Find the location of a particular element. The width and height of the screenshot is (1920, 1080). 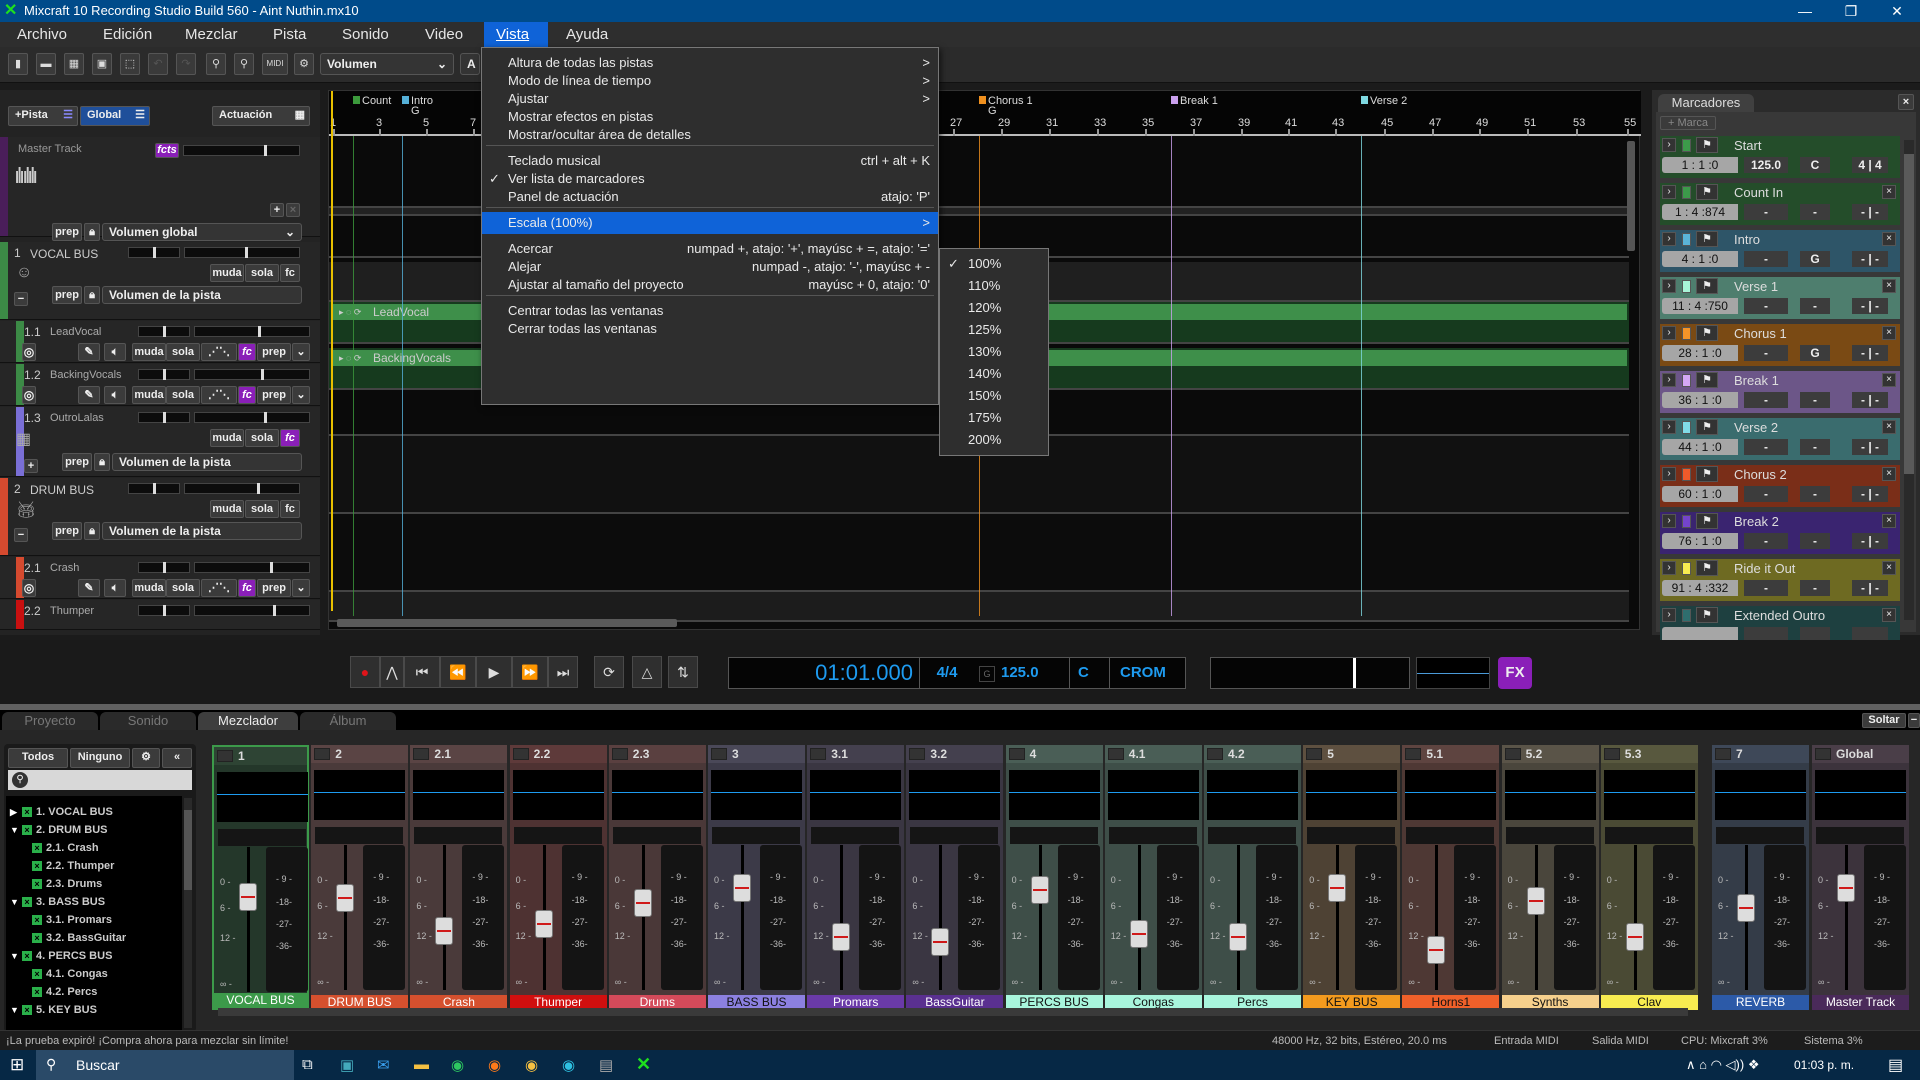

taskbar-search: ⚲ Buscar is located at coordinates (165, 1065).